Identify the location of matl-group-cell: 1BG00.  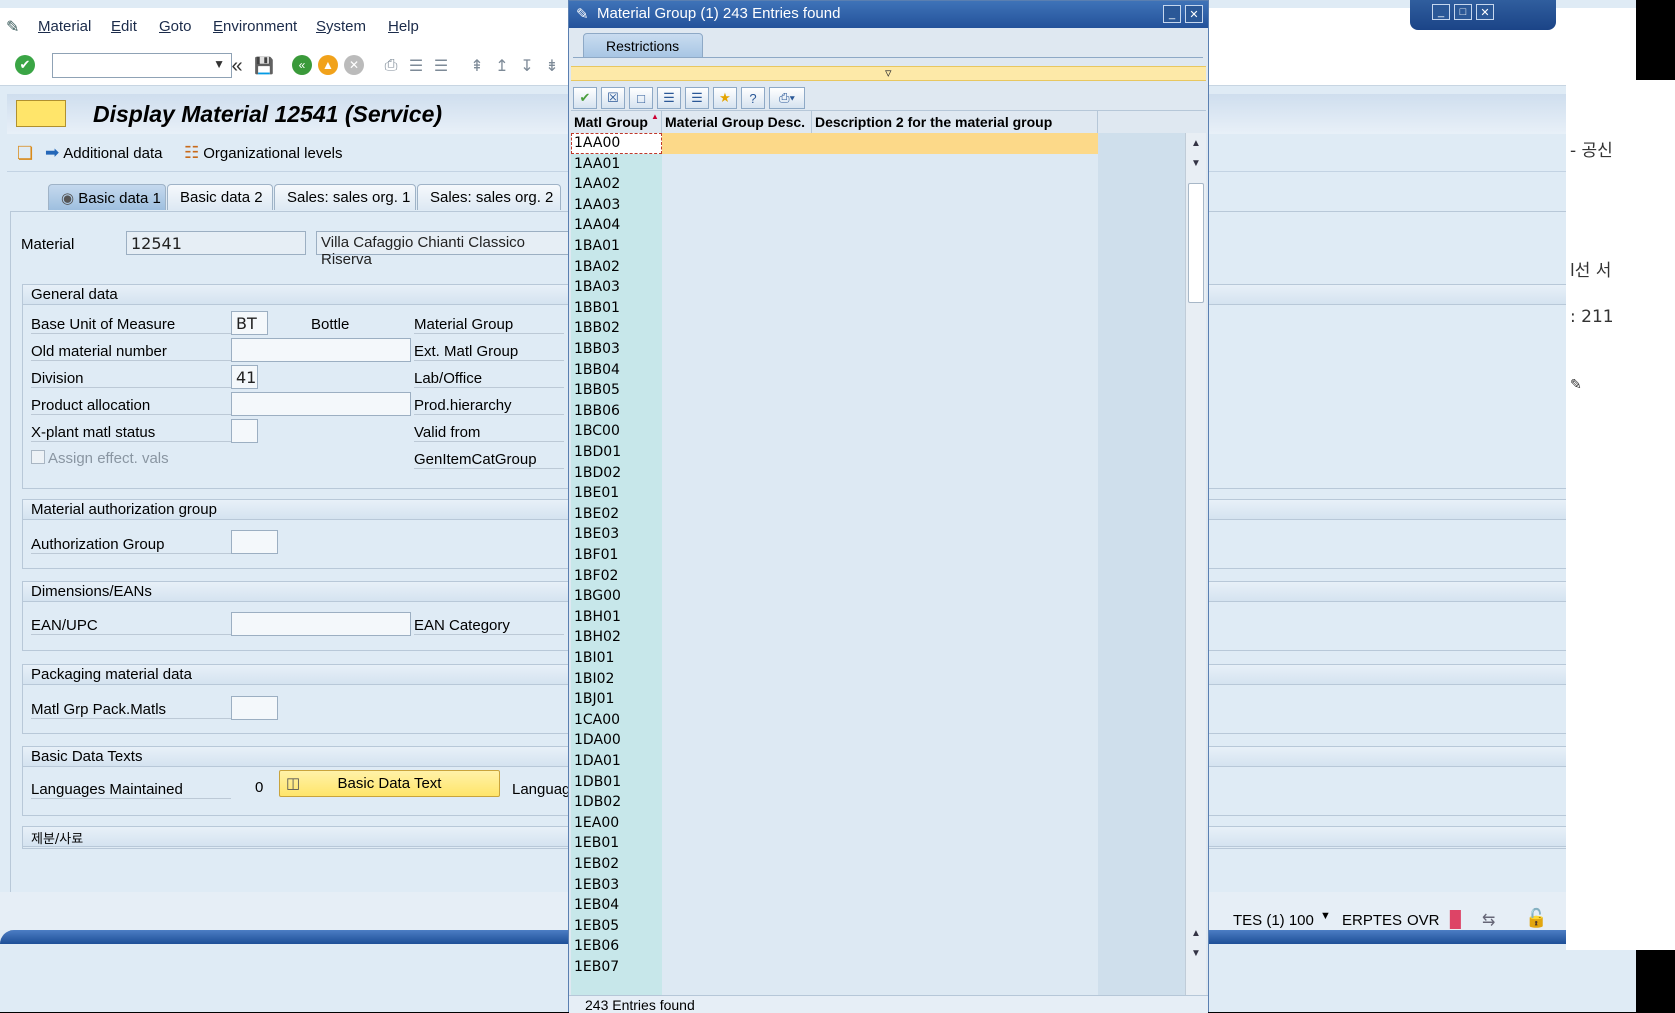
(597, 596).